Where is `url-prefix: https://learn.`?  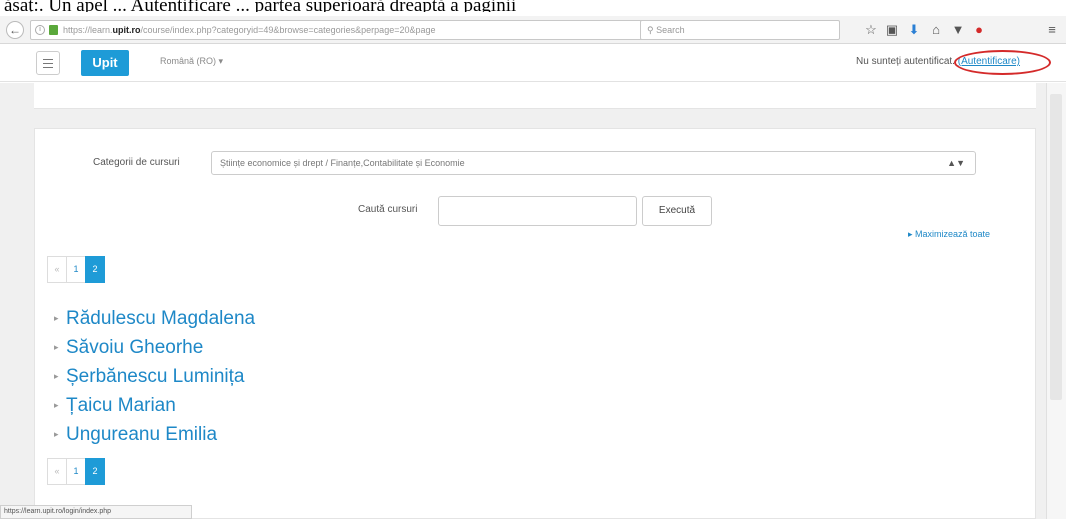 url-prefix: https://learn. is located at coordinates (88, 30).